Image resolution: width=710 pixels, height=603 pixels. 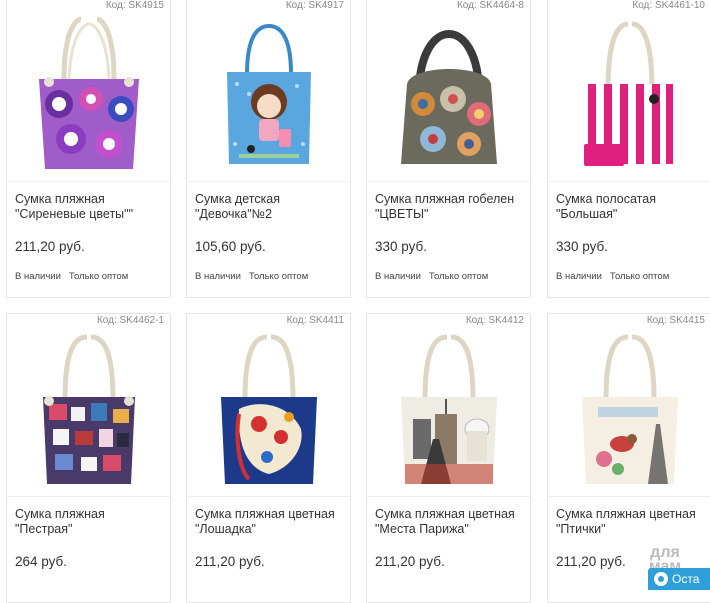 I want to click on product-name: Сумка пляжная "Сиреневые цветы"", so click(x=89, y=207).